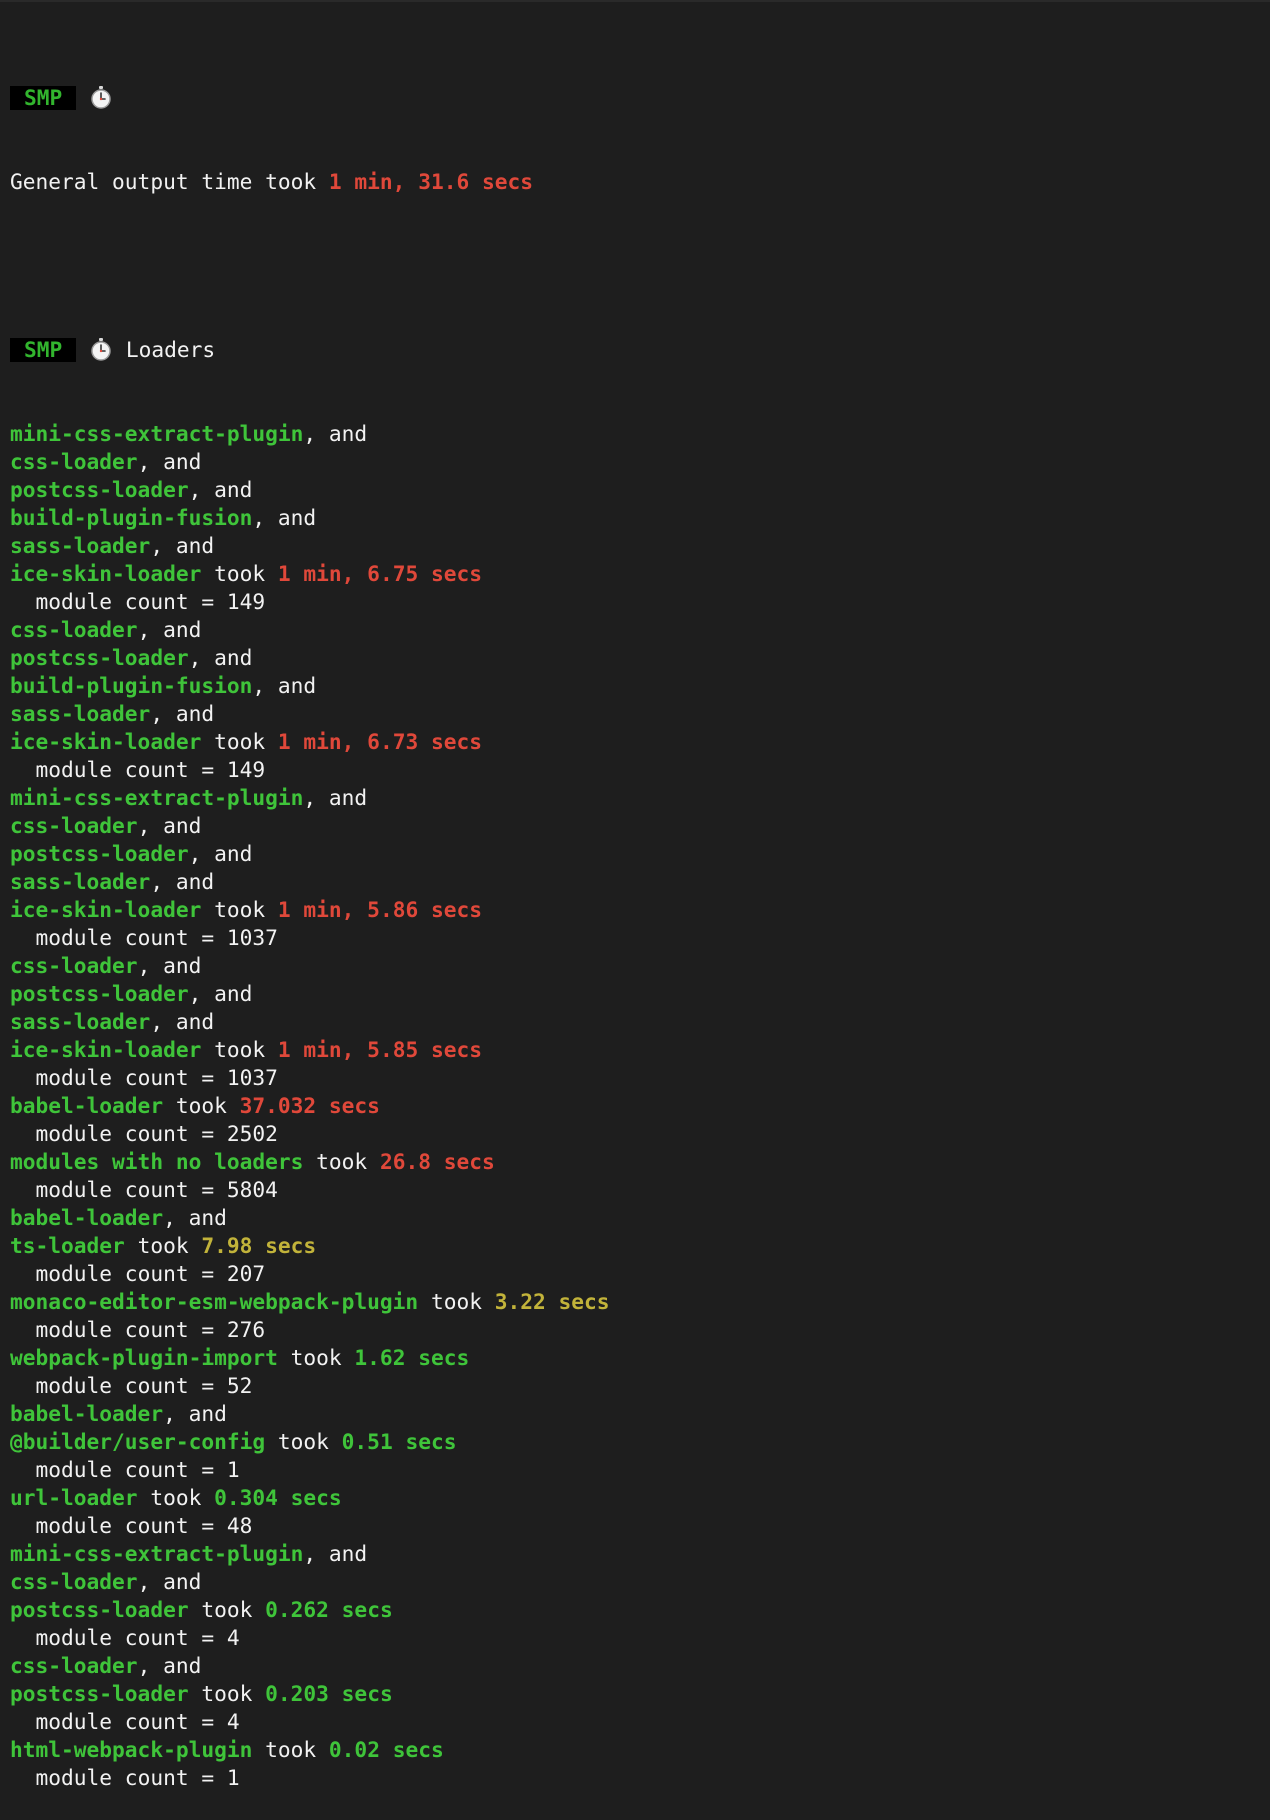  What do you see at coordinates (635, 1) in the screenshot?
I see `window-top-edge` at bounding box center [635, 1].